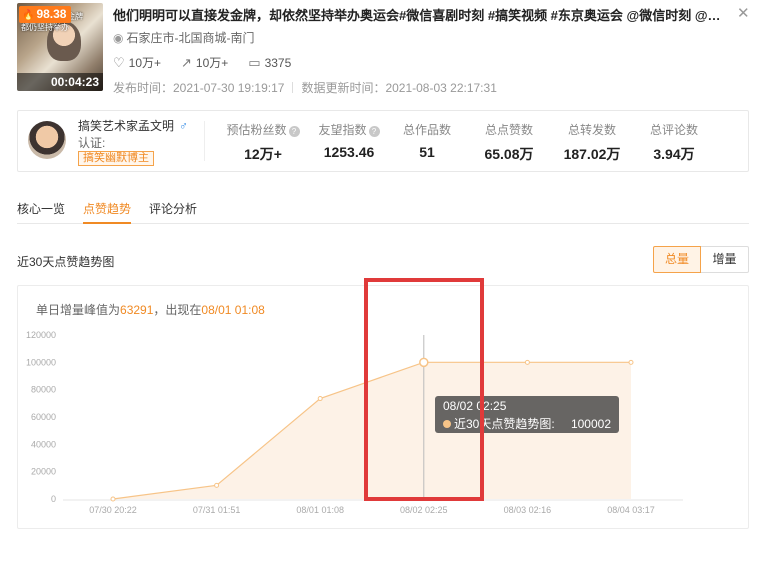 The image size is (766, 571). I want to click on comment-icon: ▭, so click(254, 62).